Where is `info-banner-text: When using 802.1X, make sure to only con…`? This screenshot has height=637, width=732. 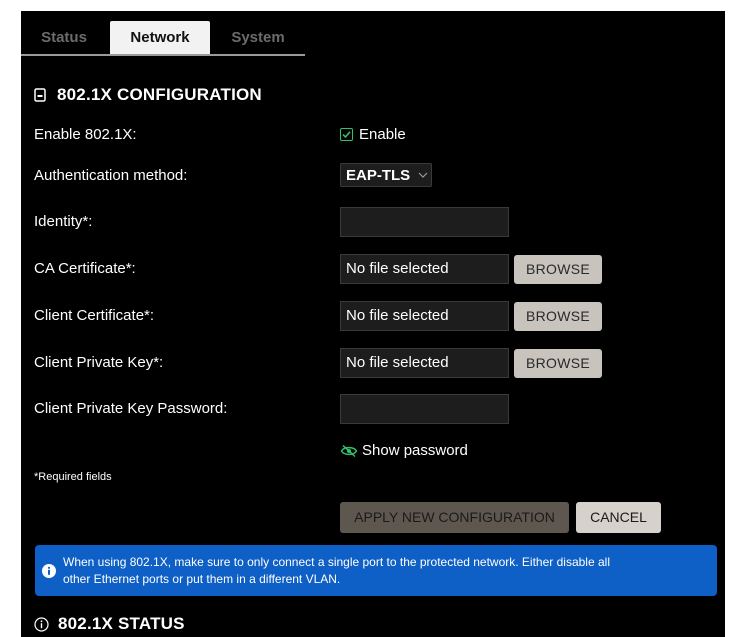 info-banner-text: When using 802.1X, make sure to only con… is located at coordinates (336, 571).